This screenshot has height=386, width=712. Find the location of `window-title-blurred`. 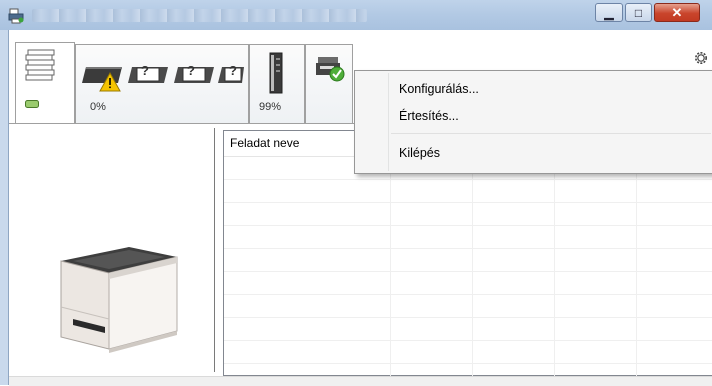

window-title-blurred is located at coordinates (199, 15).